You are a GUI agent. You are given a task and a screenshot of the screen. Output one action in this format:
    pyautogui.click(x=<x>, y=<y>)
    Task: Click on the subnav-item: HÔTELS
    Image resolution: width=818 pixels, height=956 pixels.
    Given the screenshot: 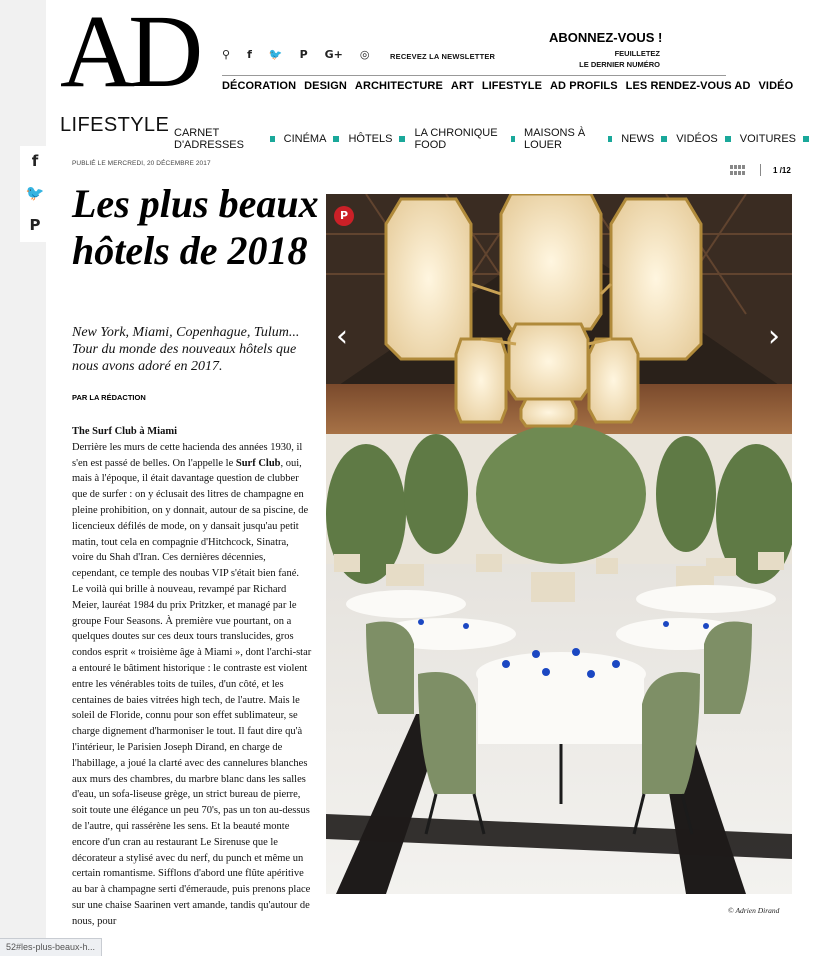 What is the action you would take?
    pyautogui.click(x=381, y=139)
    